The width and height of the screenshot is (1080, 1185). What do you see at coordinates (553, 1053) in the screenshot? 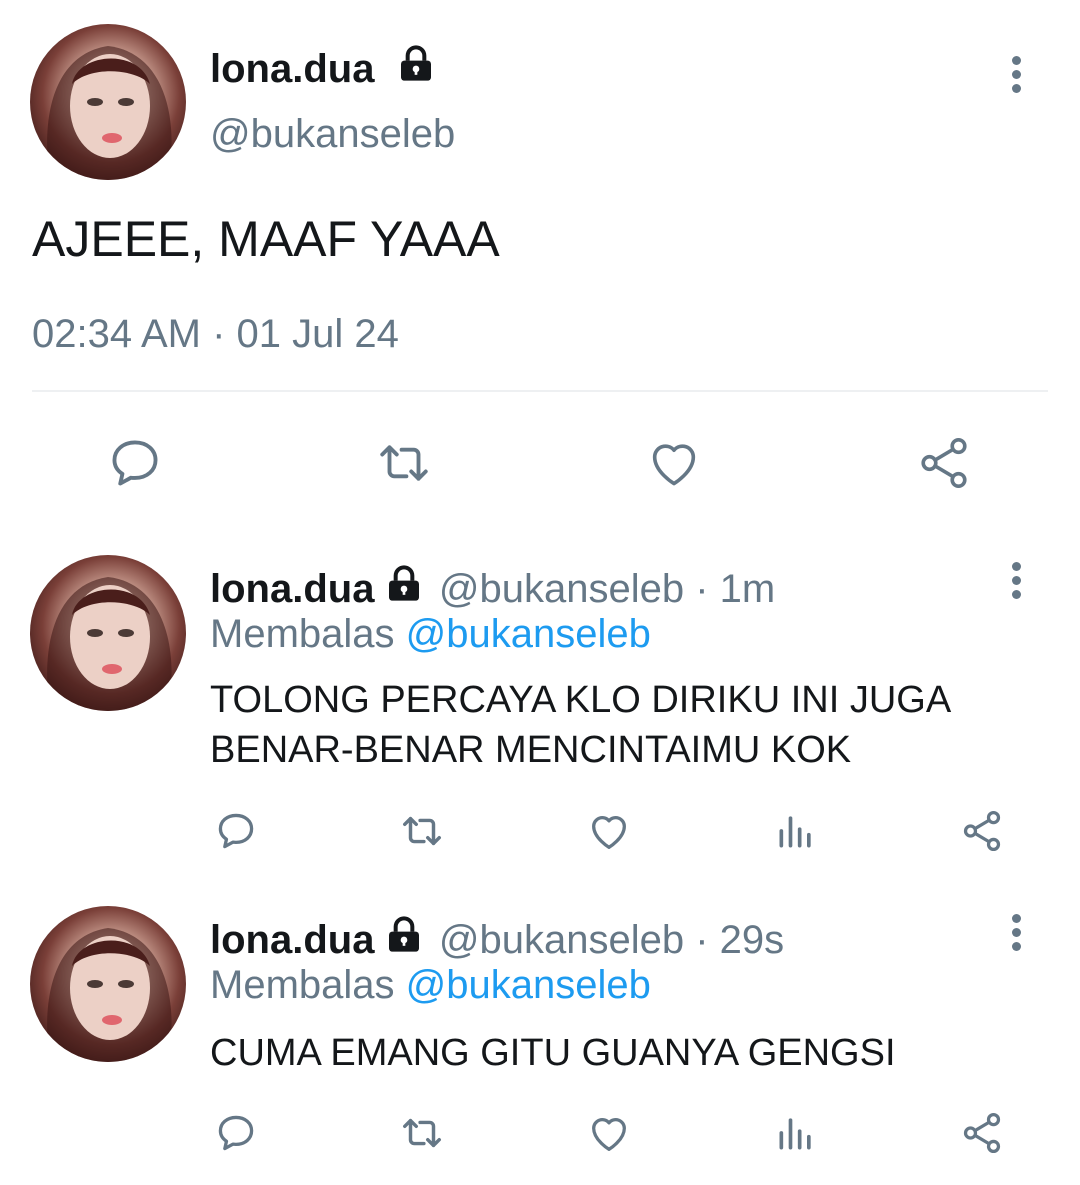
I see `tweet-text: CUMA EMANG GITU GUANYA GENGSI` at bounding box center [553, 1053].